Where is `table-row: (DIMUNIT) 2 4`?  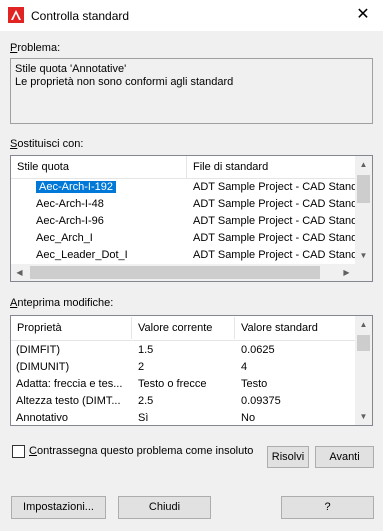 table-row: (DIMUNIT) 2 4 is located at coordinates (183, 367).